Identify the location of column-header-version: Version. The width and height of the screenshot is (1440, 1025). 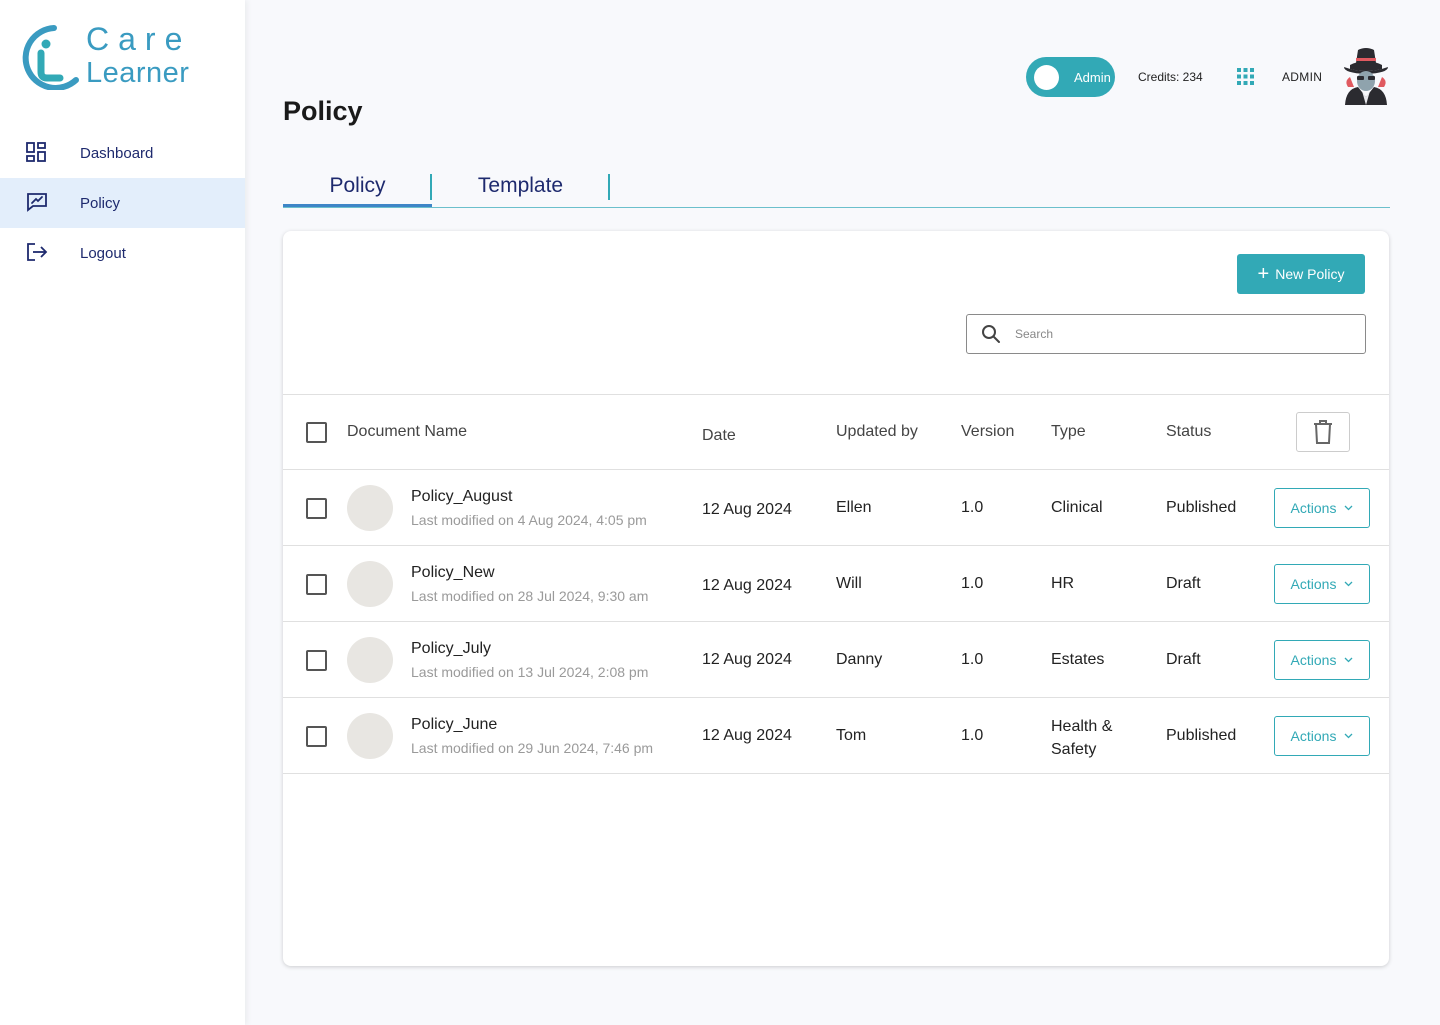
(987, 432).